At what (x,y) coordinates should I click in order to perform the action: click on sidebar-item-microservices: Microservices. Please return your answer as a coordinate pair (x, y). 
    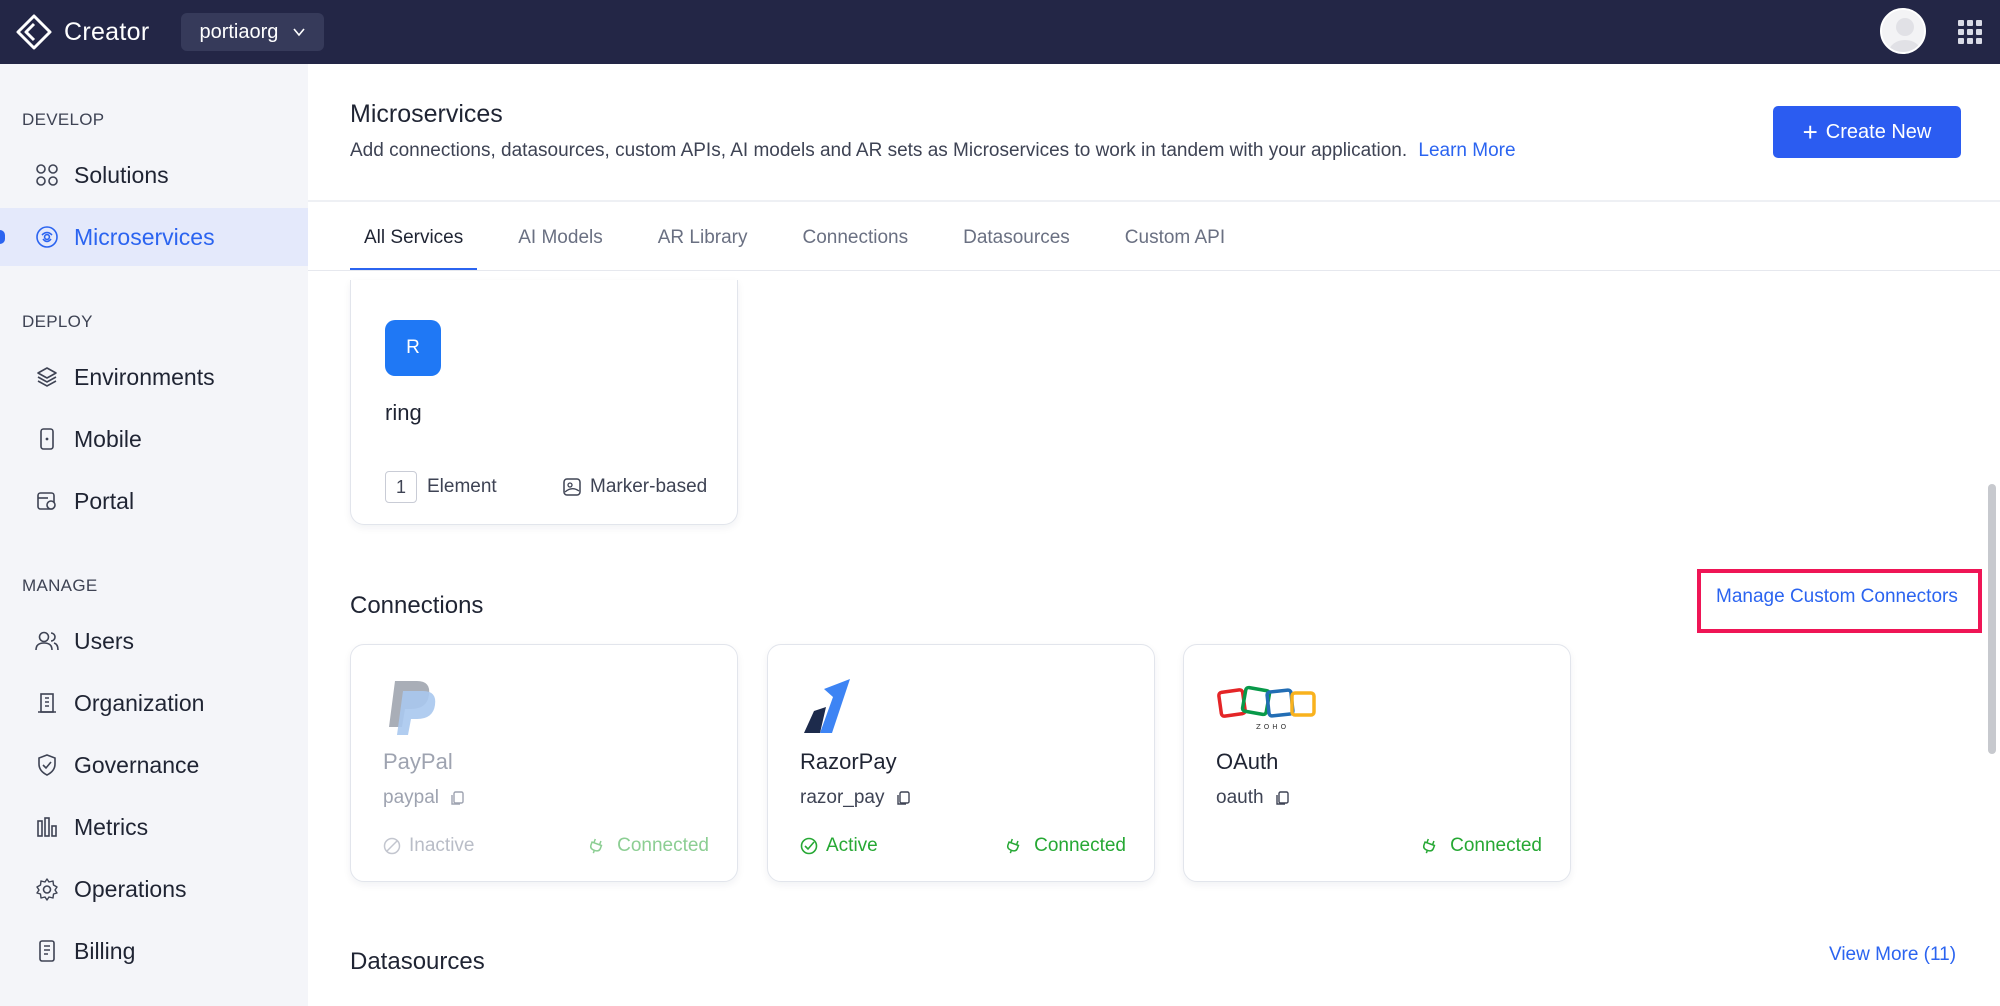
    Looking at the image, I should click on (154, 237).